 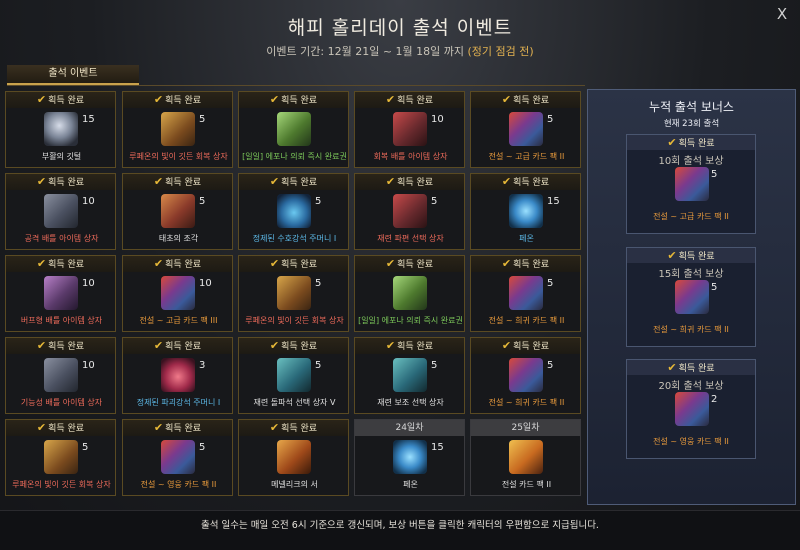 I want to click on reward-quantity: 10, so click(x=437, y=119).